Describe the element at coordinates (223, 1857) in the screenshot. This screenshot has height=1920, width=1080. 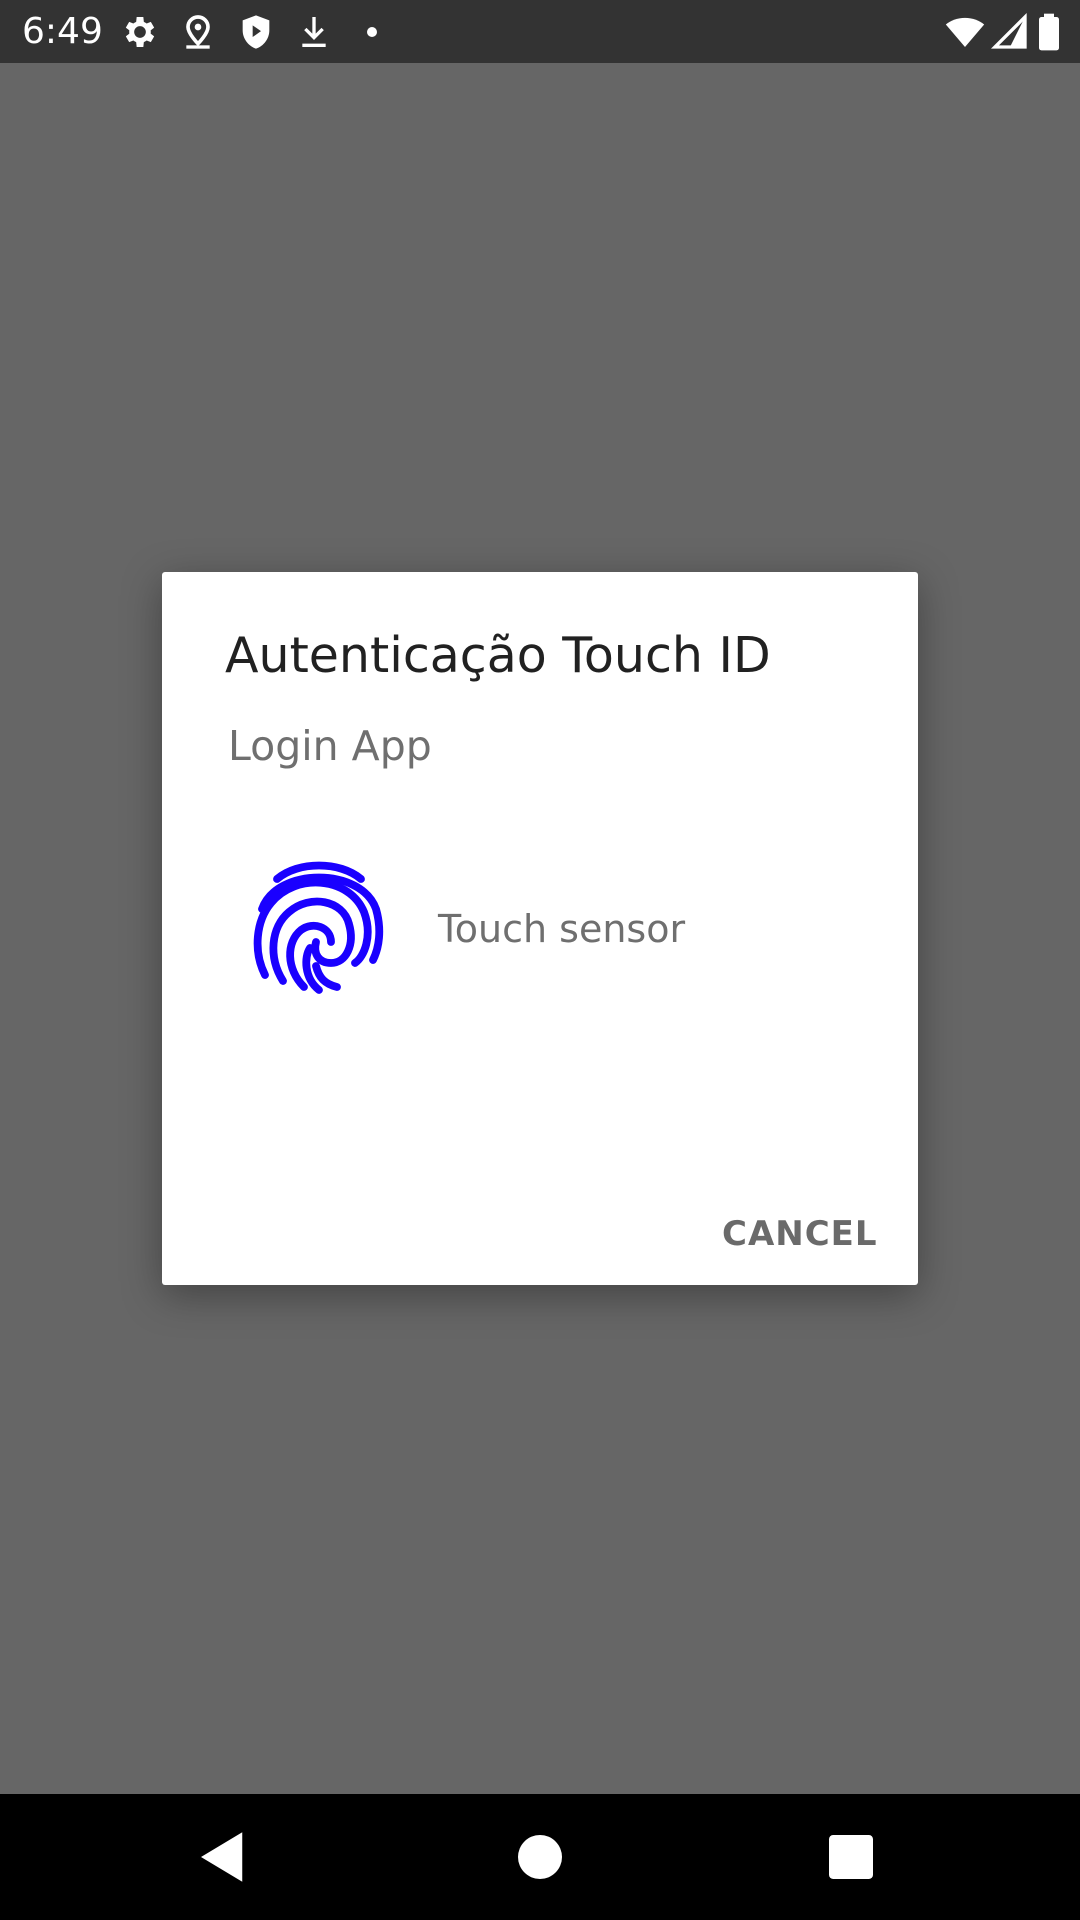
I see `back-icon` at that location.